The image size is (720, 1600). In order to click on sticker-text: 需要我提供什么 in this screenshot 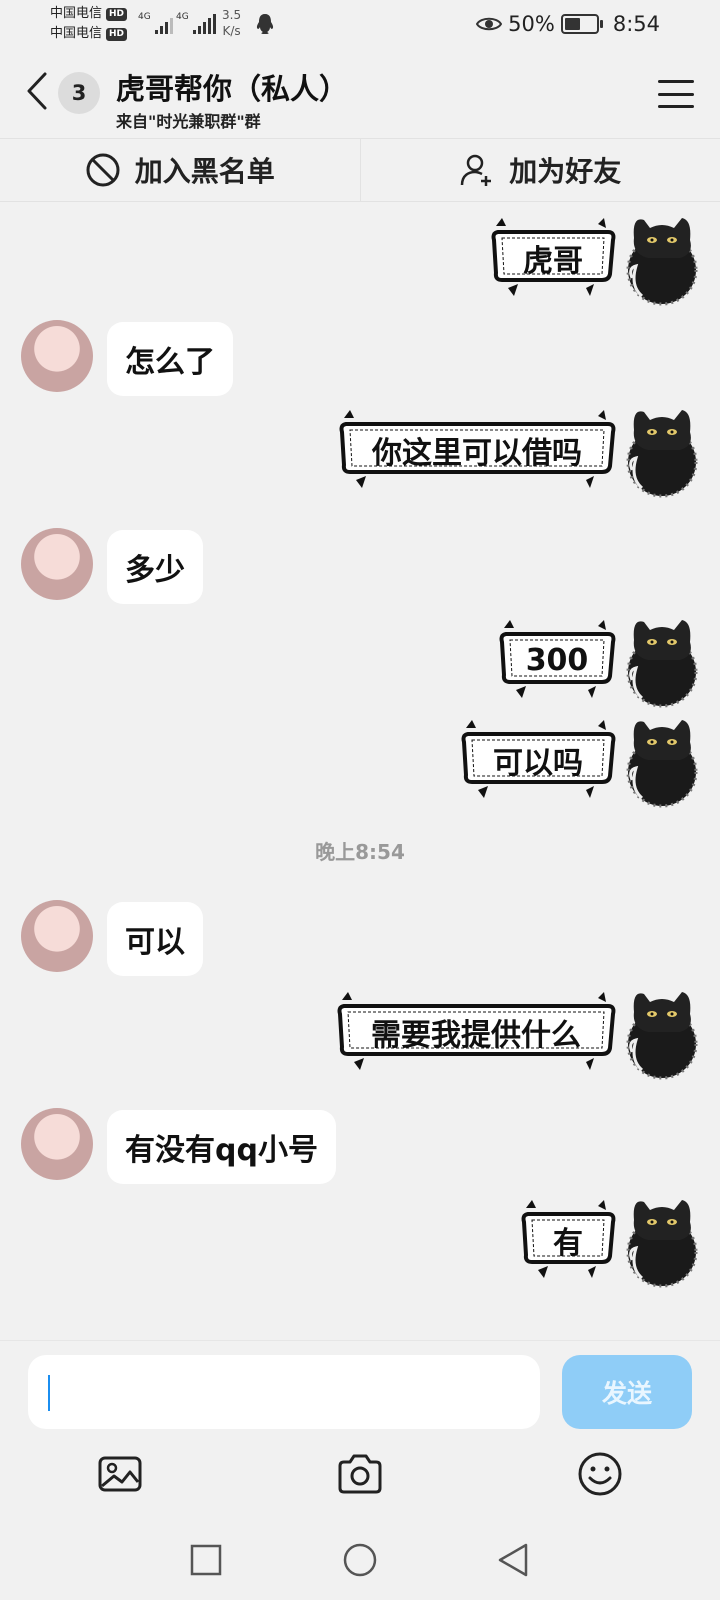, I will do `click(476, 1035)`.